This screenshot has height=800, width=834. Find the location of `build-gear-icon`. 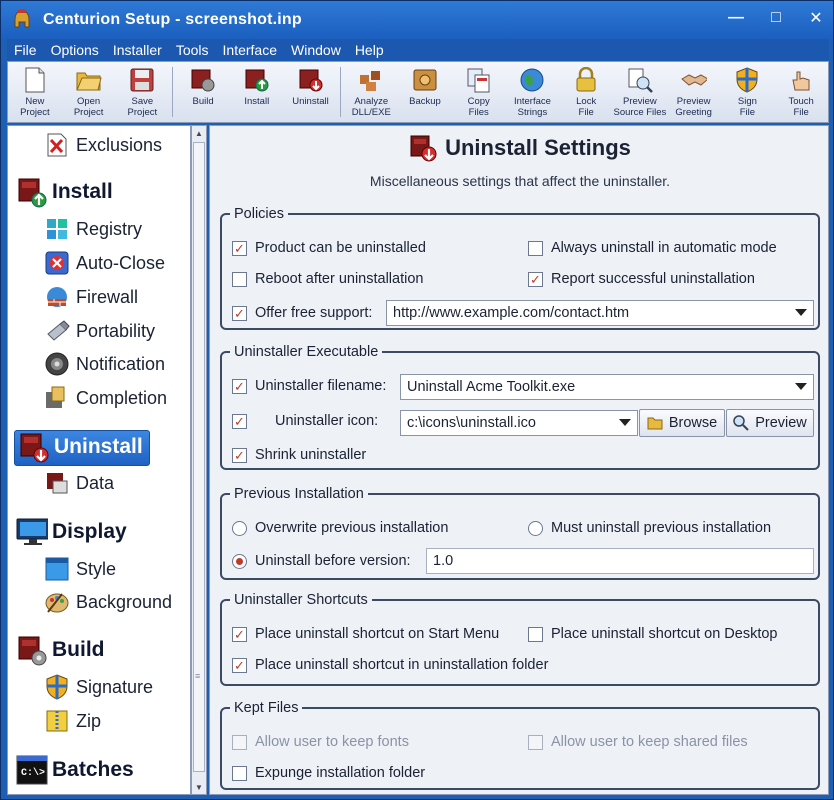

build-gear-icon is located at coordinates (203, 80).